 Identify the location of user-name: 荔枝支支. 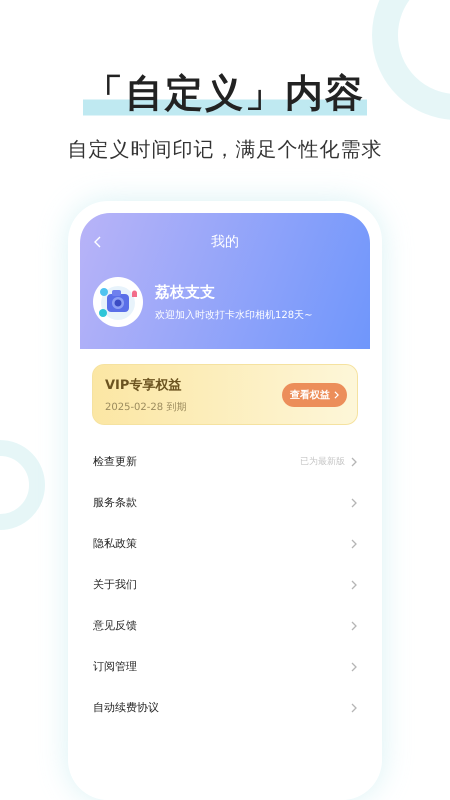
(185, 292).